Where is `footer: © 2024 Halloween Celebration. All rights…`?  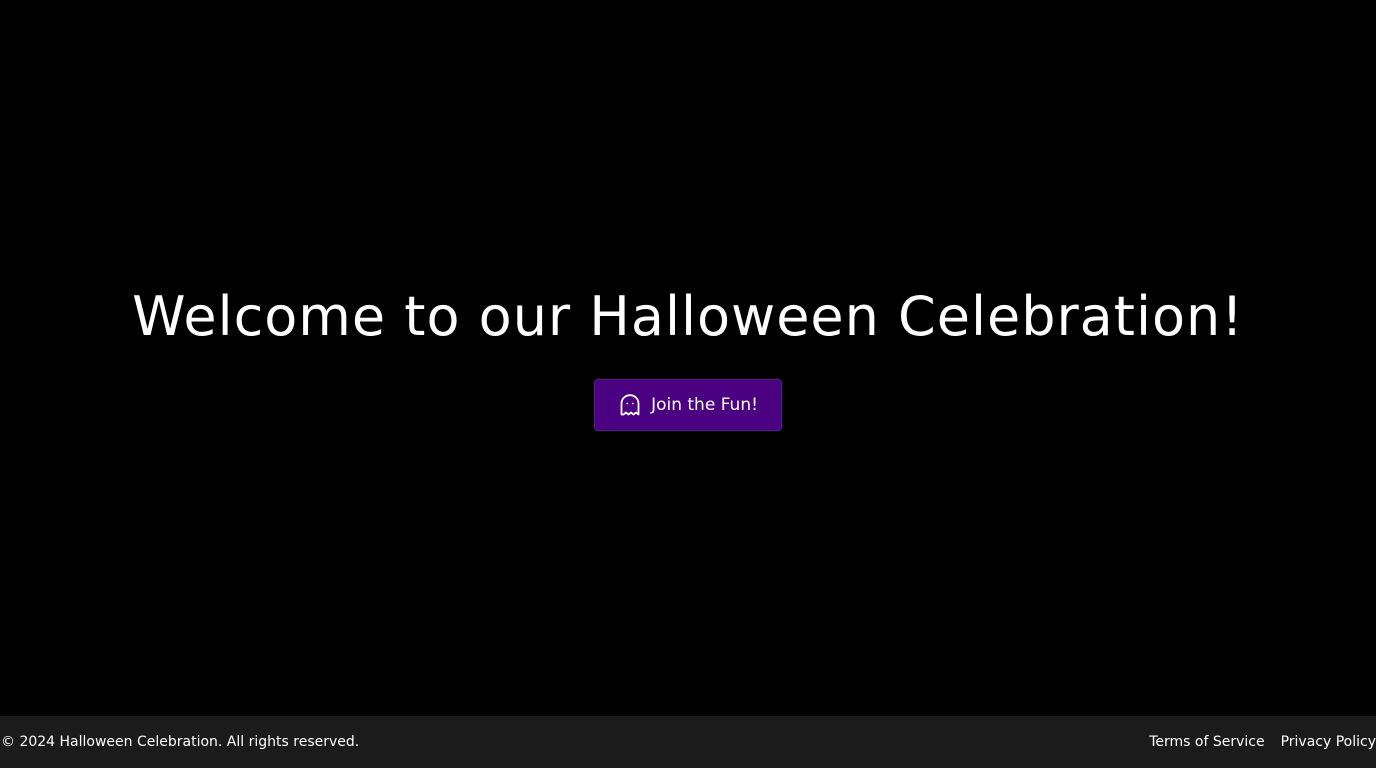 footer: © 2024 Halloween Celebration. All rights… is located at coordinates (688, 742).